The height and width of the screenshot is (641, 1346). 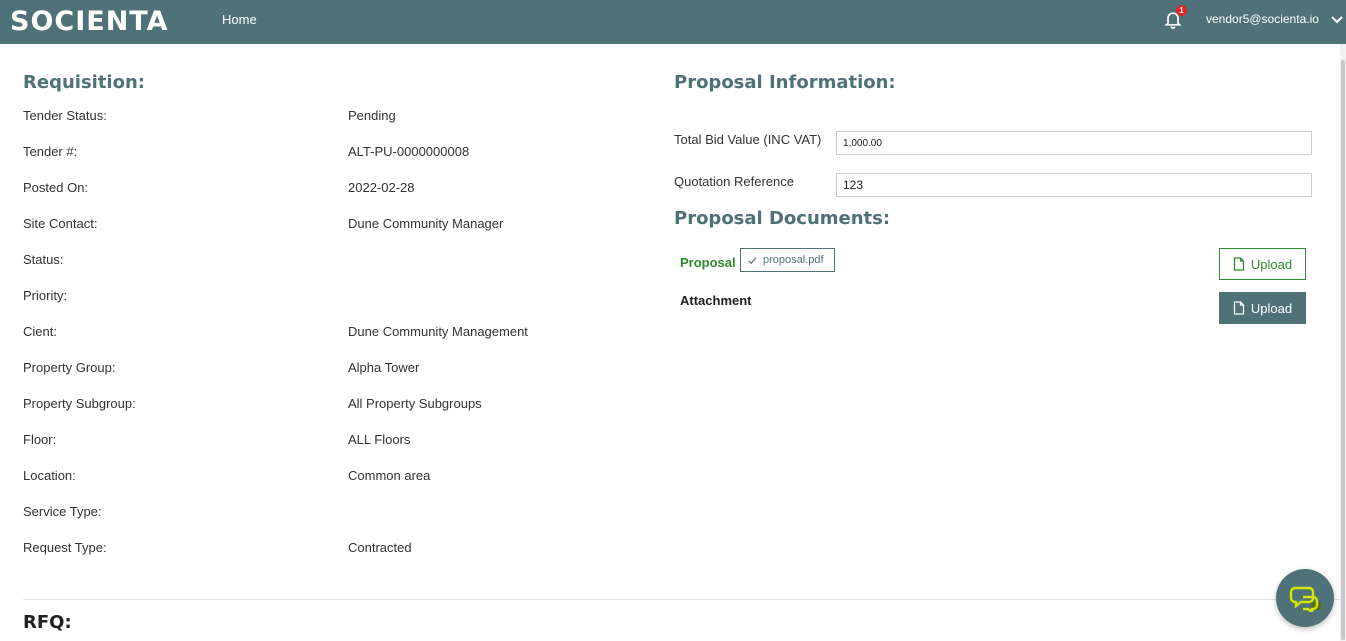 I want to click on chevron-down-icon, so click(x=1337, y=20).